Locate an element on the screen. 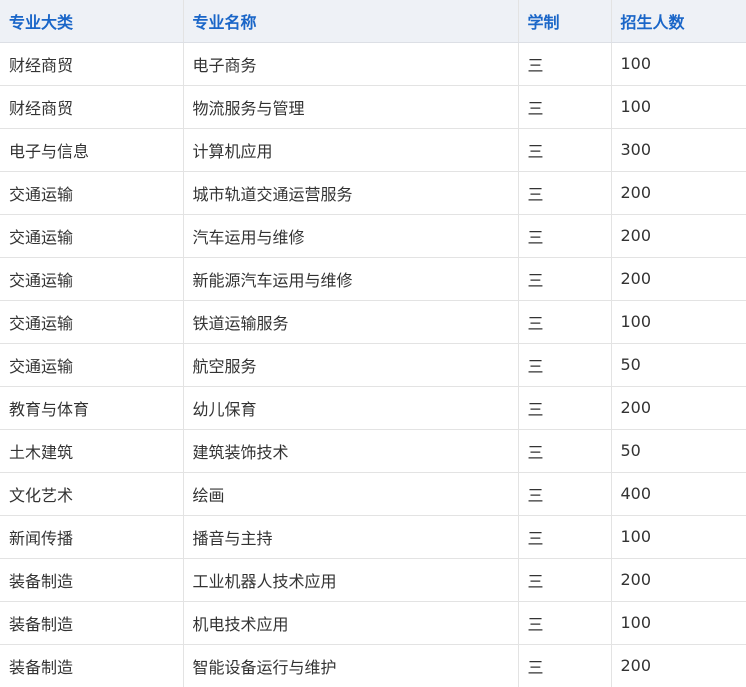 This screenshot has width=746, height=687. cell-major-name: 绘画 is located at coordinates (351, 494).